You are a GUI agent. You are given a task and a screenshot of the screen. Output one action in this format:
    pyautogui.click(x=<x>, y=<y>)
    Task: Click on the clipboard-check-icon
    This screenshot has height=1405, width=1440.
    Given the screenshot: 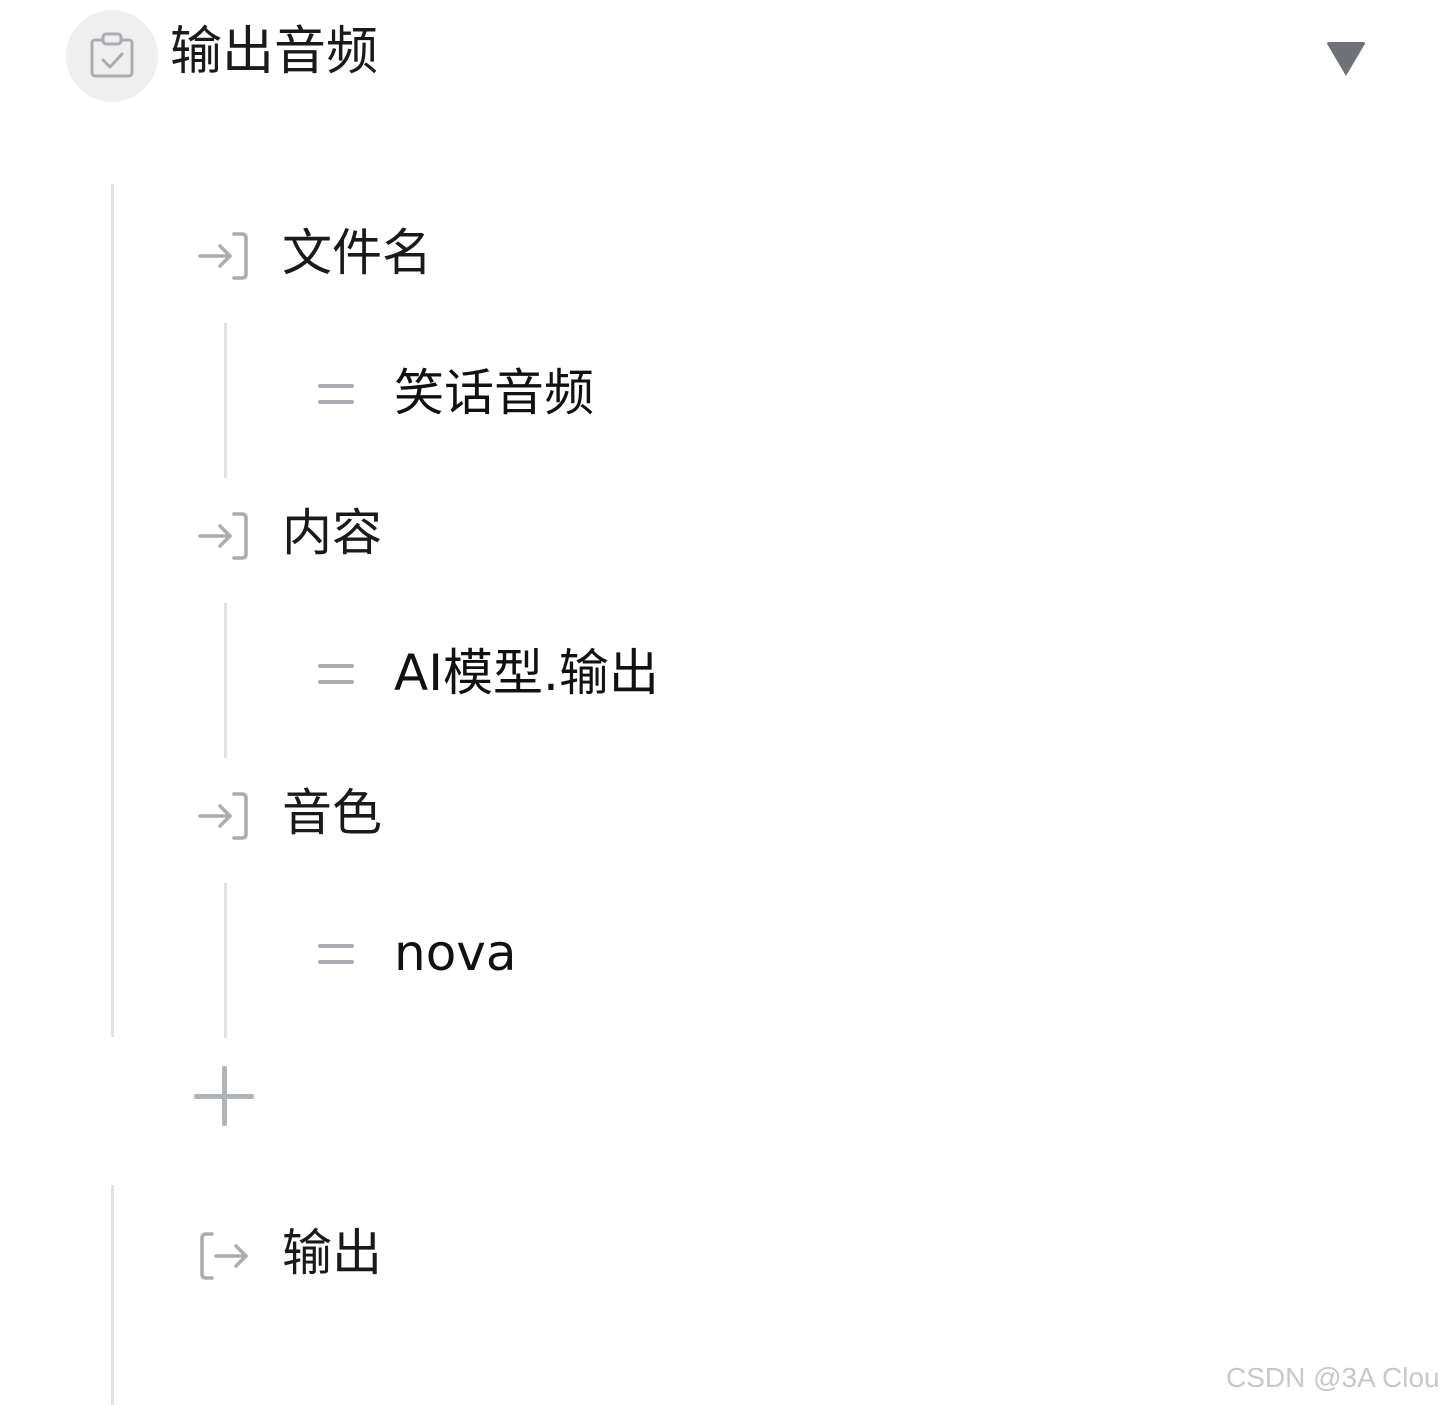 What is the action you would take?
    pyautogui.click(x=112, y=55)
    